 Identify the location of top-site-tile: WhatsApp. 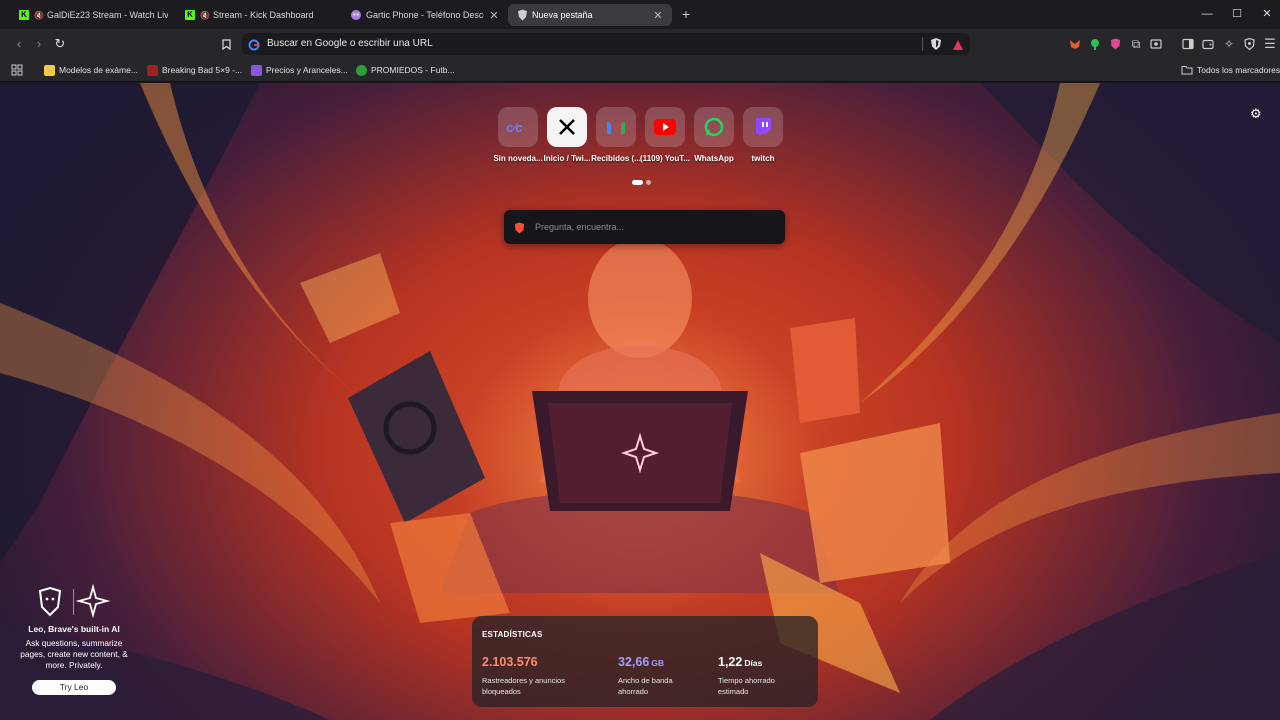
(714, 135).